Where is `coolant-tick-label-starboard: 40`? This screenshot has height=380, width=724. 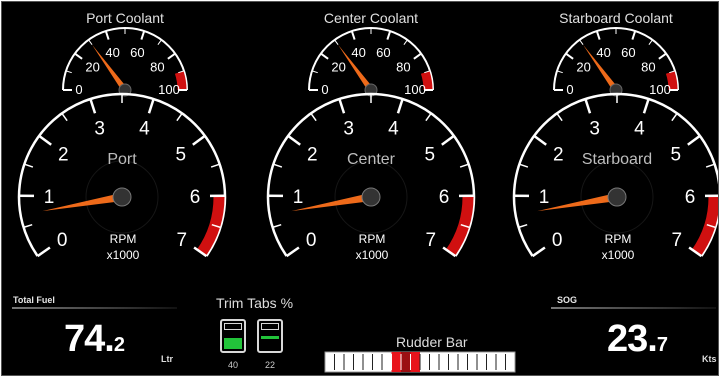 coolant-tick-label-starboard: 40 is located at coordinates (603, 52).